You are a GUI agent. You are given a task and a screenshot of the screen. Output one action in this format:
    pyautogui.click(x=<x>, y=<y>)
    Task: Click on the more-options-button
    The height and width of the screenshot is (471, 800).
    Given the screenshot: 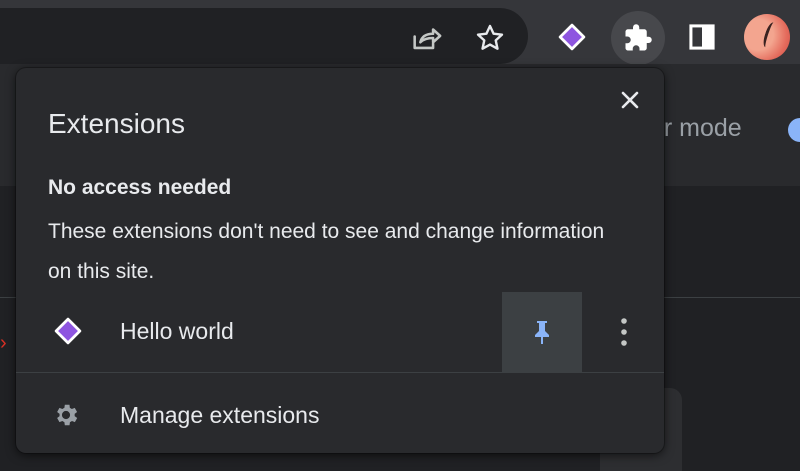 What is the action you would take?
    pyautogui.click(x=624, y=332)
    